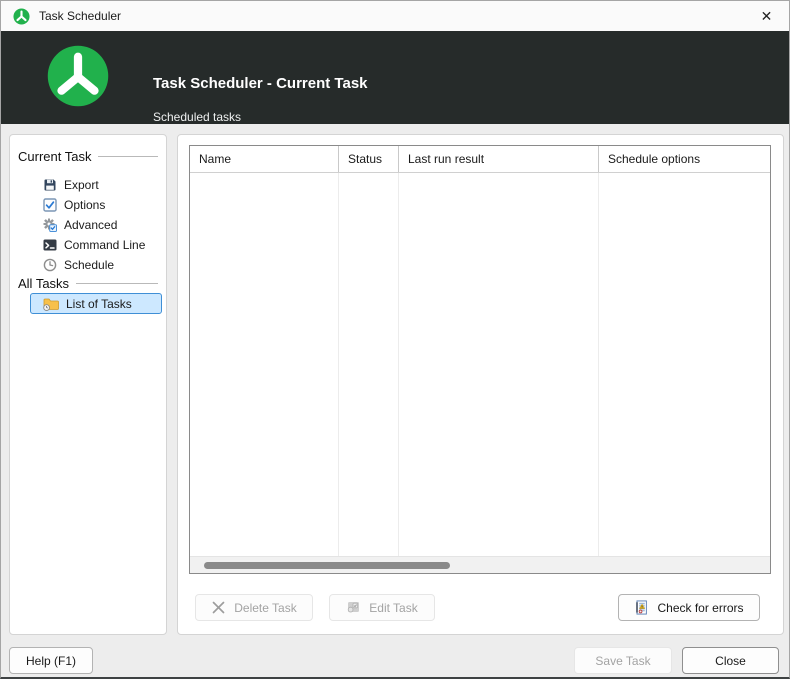  What do you see at coordinates (264, 159) in the screenshot?
I see `column-header-name: Name` at bounding box center [264, 159].